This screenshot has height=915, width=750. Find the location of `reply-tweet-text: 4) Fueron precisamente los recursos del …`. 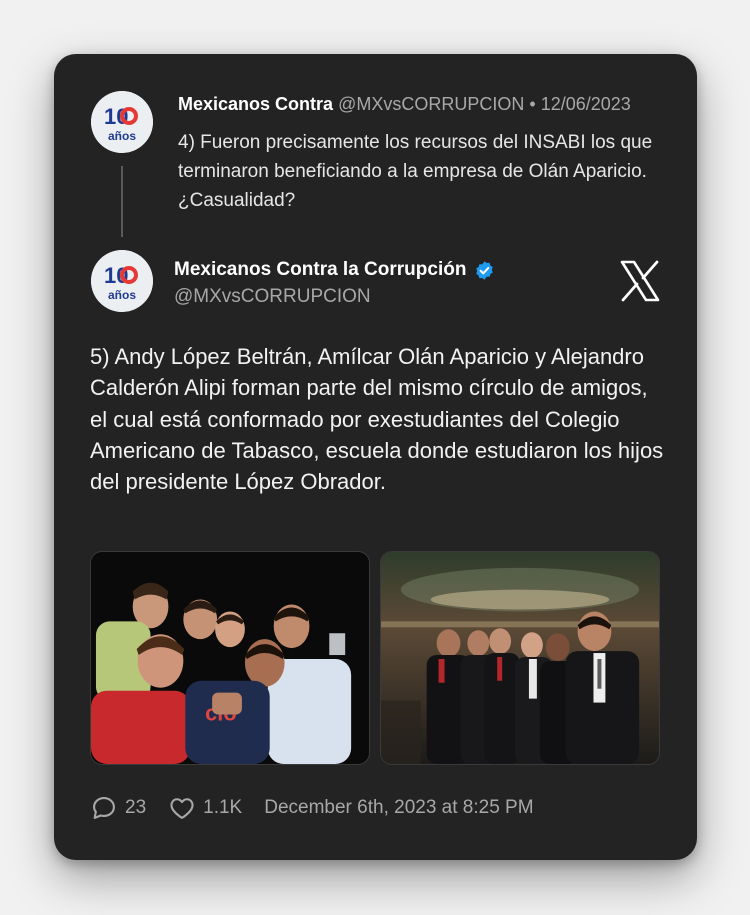

reply-tweet-text: 4) Fueron precisamente los recursos del … is located at coordinates (415, 171).